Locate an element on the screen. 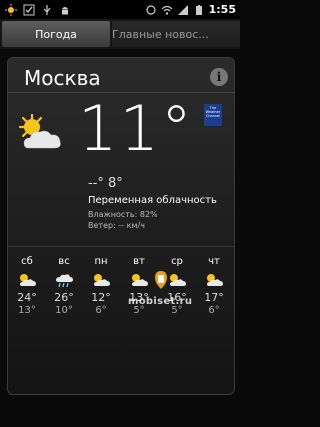 Image resolution: width=320 pixels, height=427 pixels. current-temperature: 11° is located at coordinates (136, 128).